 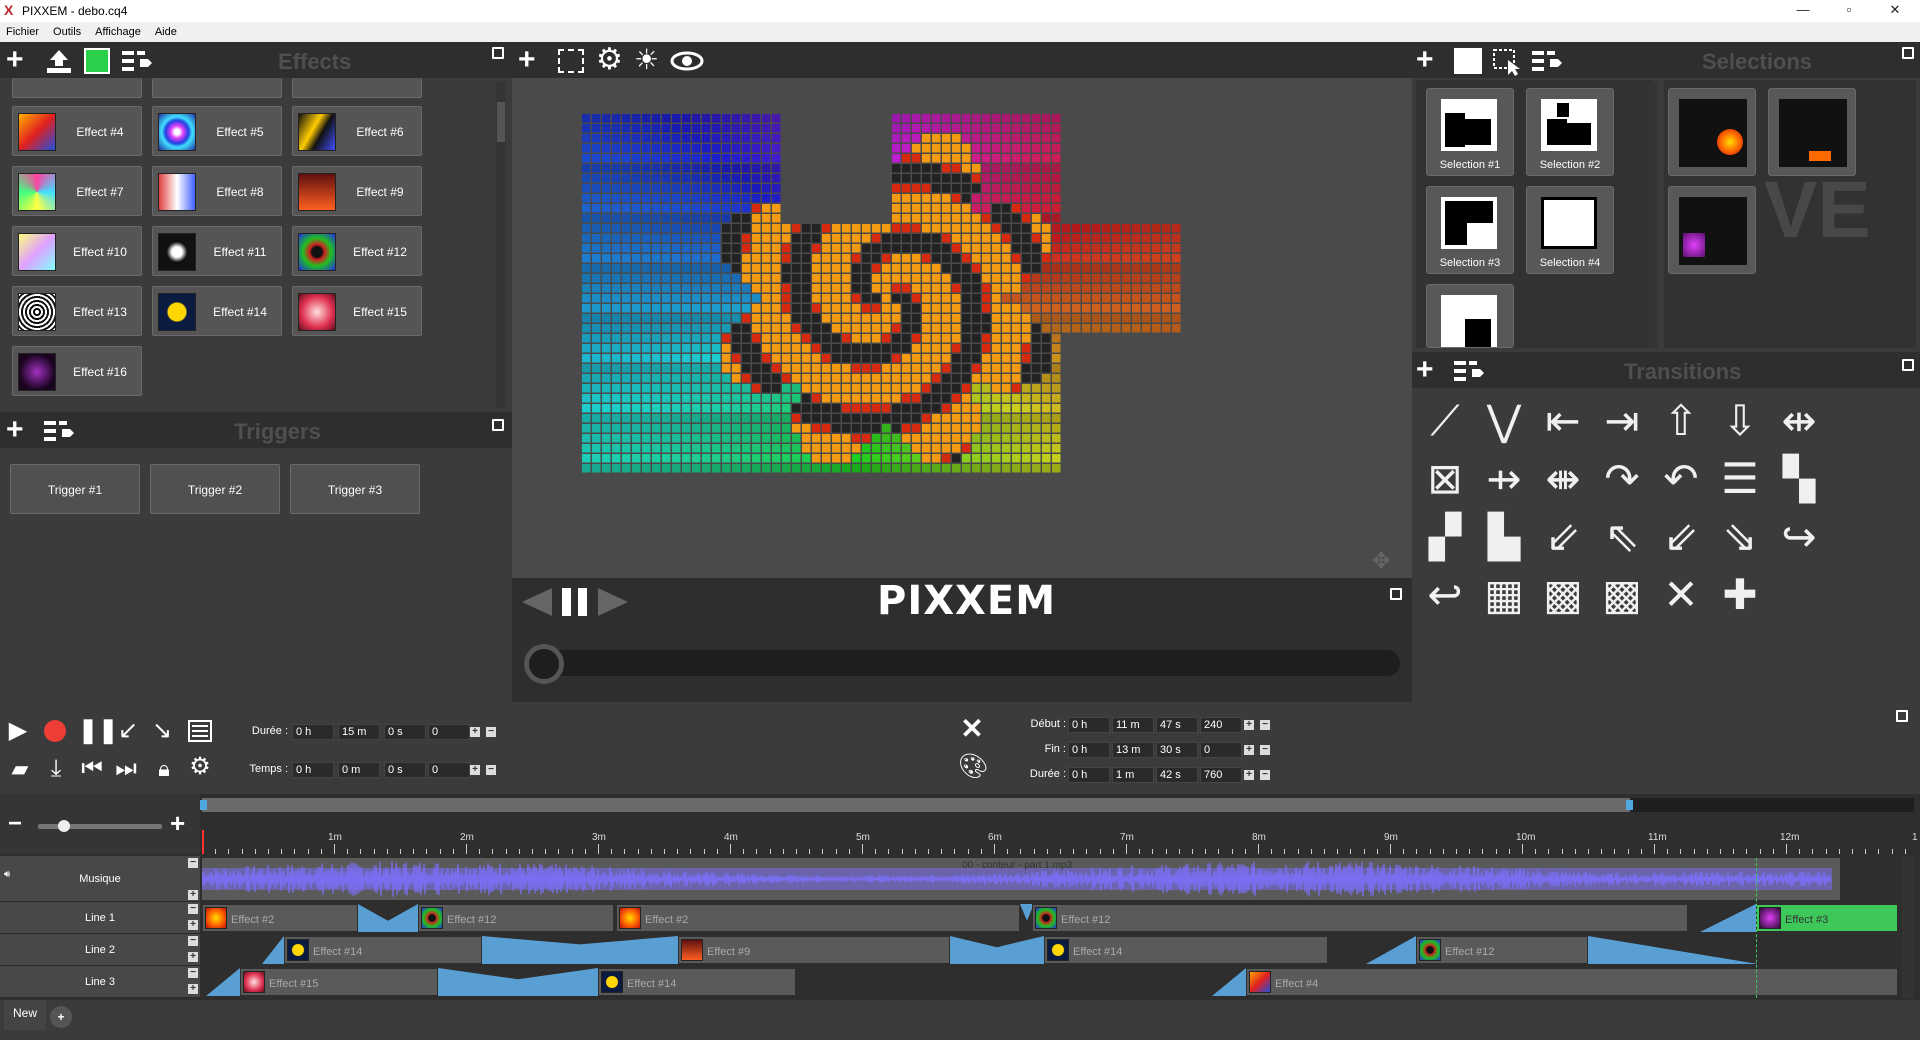 I want to click on temps-plus: +, so click(x=475, y=770).